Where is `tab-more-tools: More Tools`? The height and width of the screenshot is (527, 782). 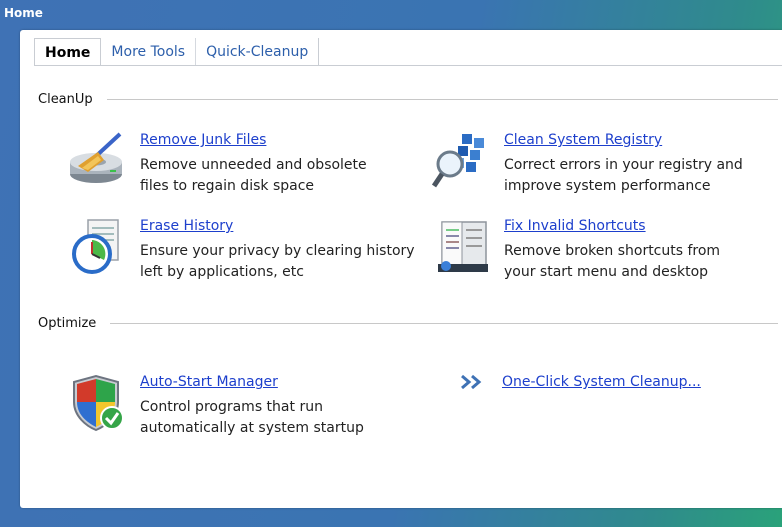
tab-more-tools: More Tools is located at coordinates (149, 52).